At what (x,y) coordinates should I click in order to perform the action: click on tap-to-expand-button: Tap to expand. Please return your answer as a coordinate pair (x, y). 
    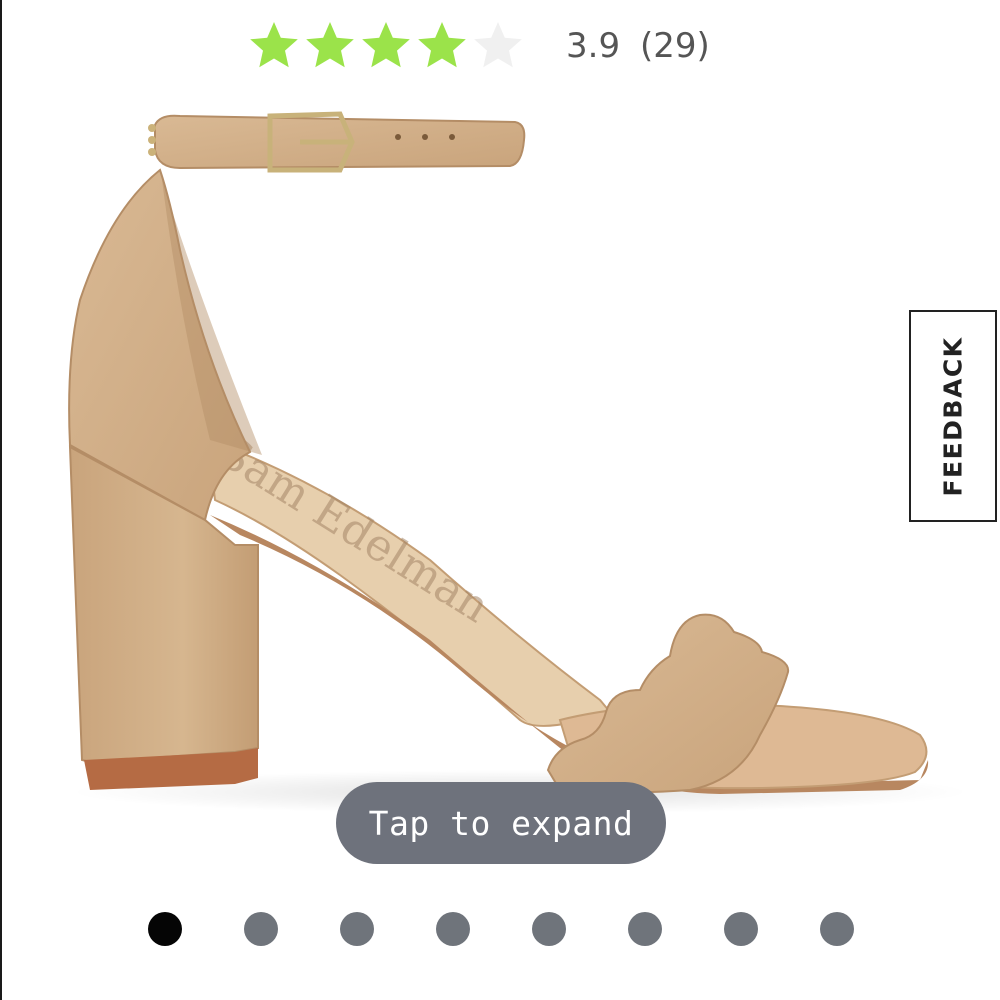
    Looking at the image, I should click on (501, 823).